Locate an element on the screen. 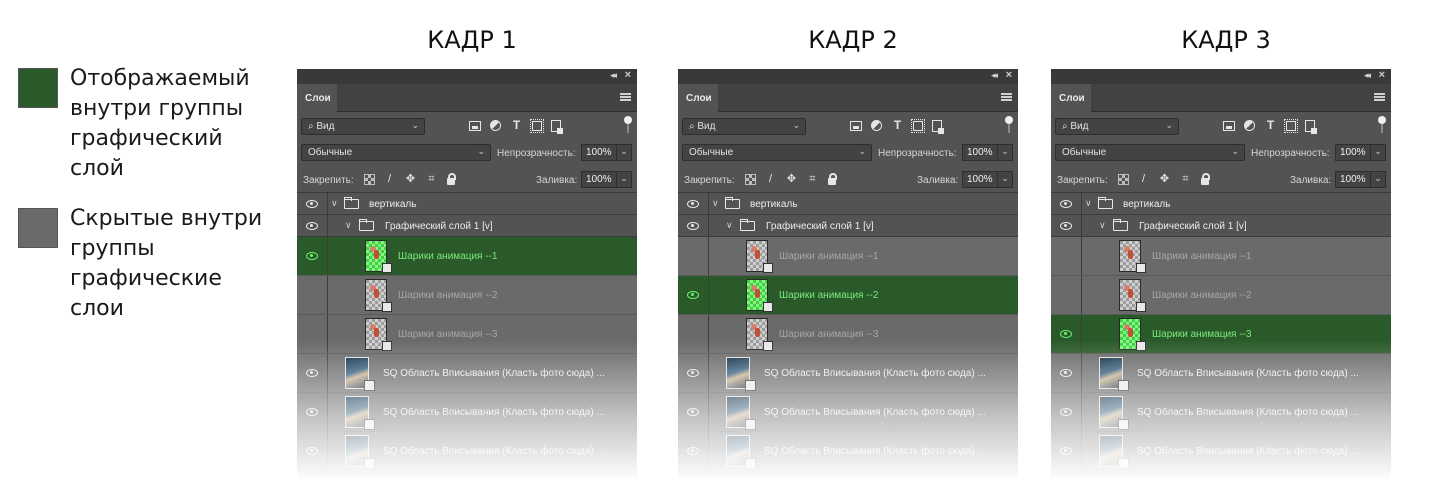 The width and height of the screenshot is (1429, 503). fill-input: 100% is located at coordinates (599, 179).